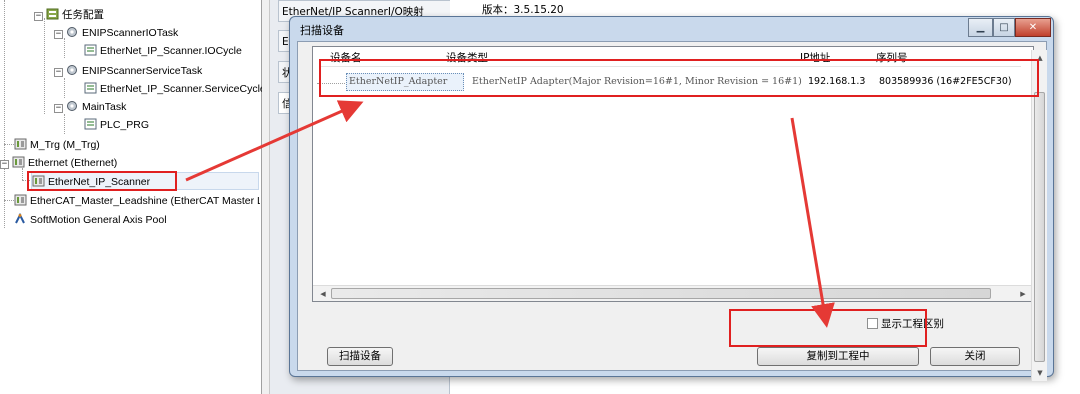  Describe the element at coordinates (116, 125) in the screenshot. I see `tree-item-plc-prg: PLC_PRG` at that location.